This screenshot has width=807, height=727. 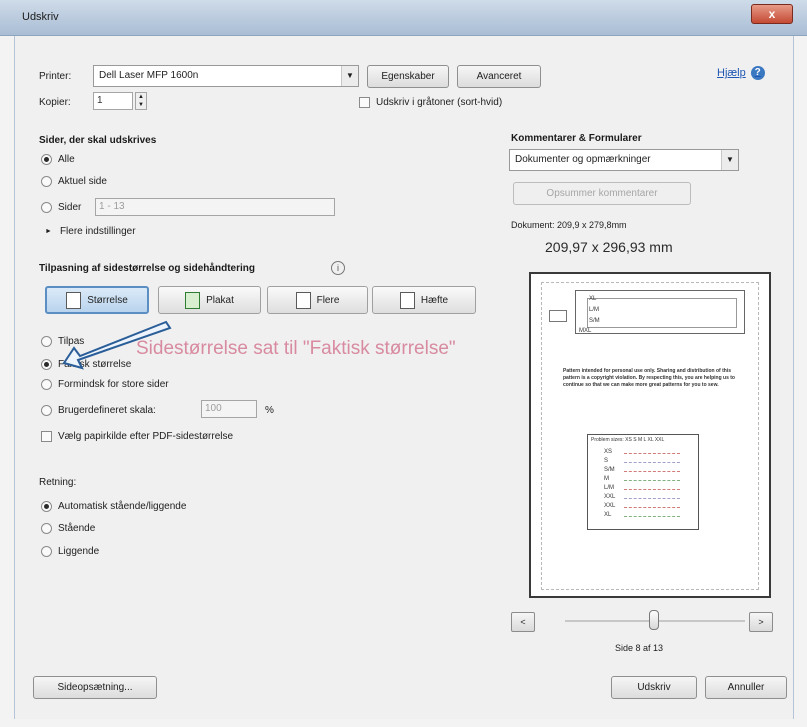 What do you see at coordinates (117, 345) in the screenshot?
I see `annotation-arrow` at bounding box center [117, 345].